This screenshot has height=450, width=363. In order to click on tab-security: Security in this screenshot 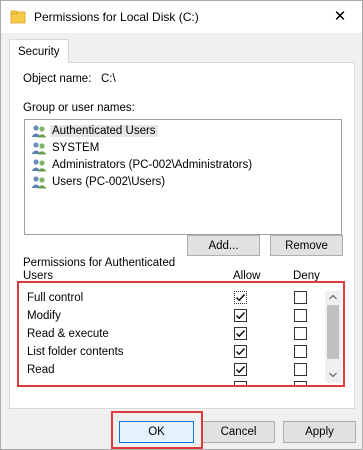, I will do `click(39, 51)`.